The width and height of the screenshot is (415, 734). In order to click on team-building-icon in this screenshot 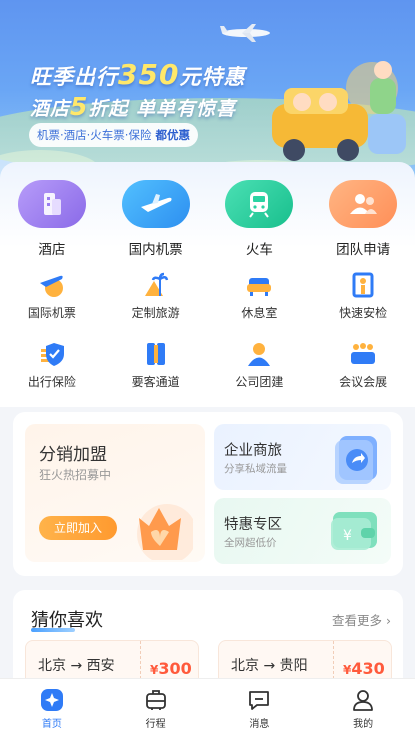, I will do `click(259, 354)`.